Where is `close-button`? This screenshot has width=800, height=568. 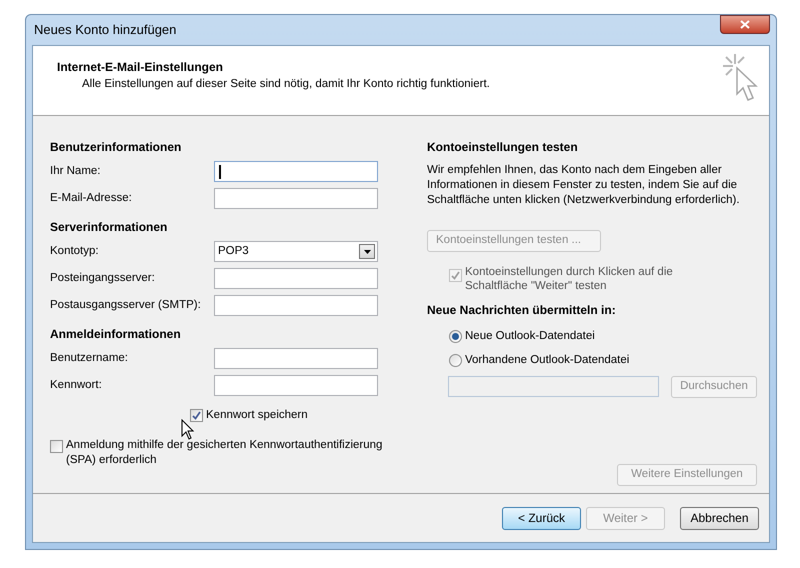 close-button is located at coordinates (745, 24).